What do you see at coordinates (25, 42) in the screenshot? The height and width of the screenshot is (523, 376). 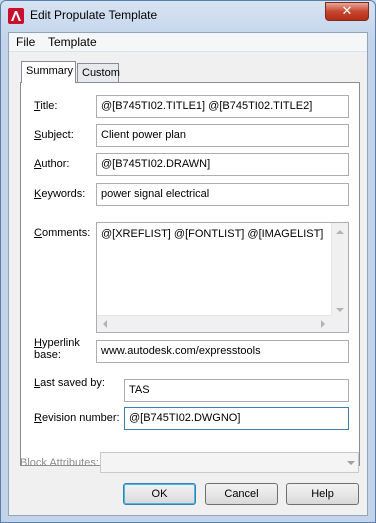 I see `menu-file: File` at bounding box center [25, 42].